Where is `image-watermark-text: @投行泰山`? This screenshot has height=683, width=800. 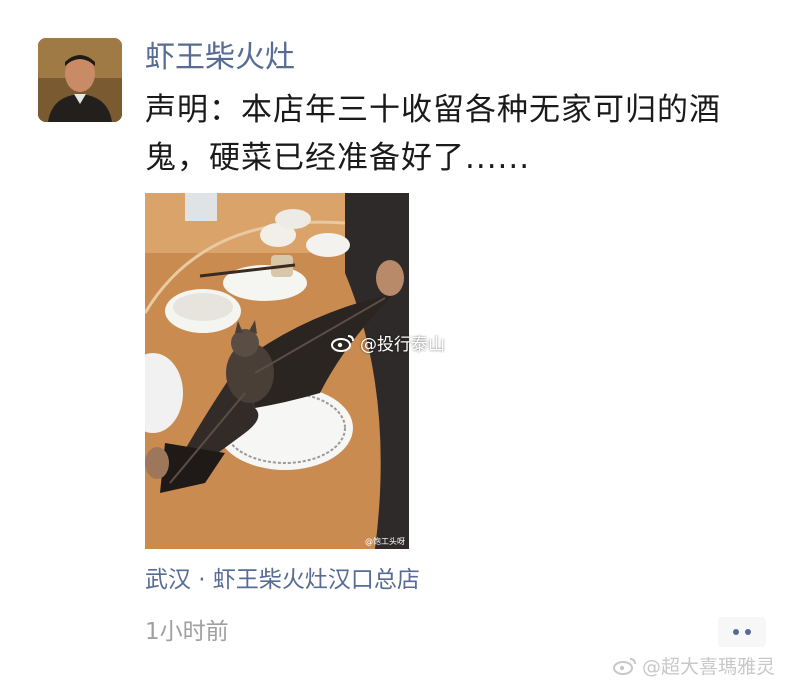
image-watermark-text: @投行泰山 is located at coordinates (402, 345).